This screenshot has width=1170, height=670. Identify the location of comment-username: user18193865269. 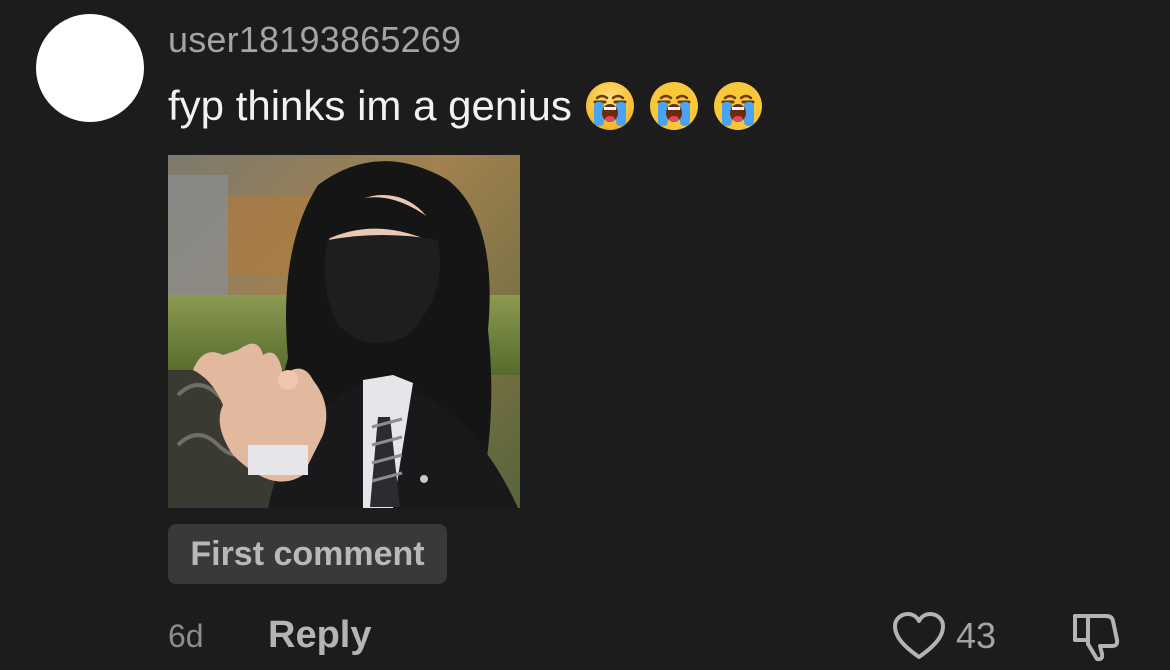
(314, 40).